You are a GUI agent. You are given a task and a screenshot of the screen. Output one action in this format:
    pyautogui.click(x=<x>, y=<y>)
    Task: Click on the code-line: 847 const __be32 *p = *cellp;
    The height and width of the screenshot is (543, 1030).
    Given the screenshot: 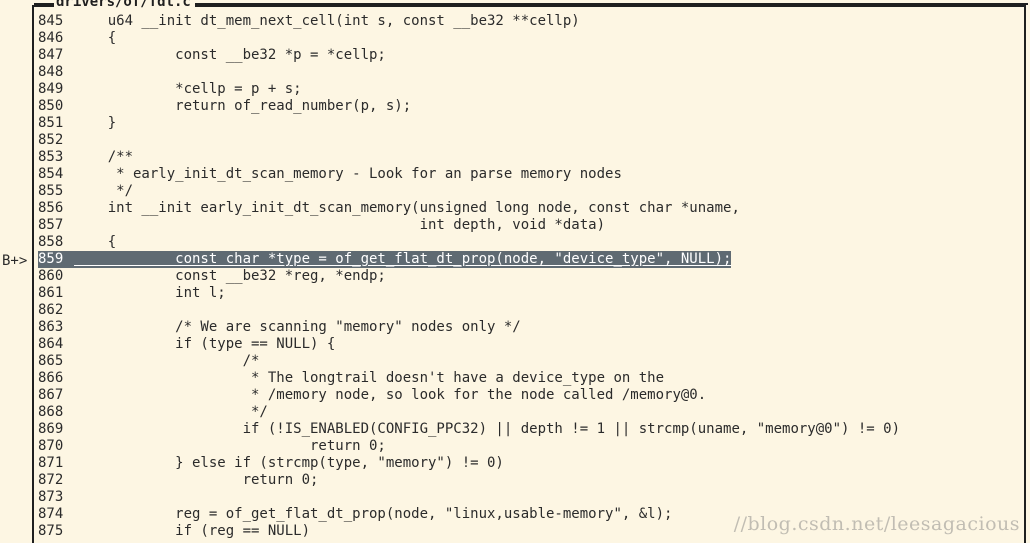 What is the action you would take?
    pyautogui.click(x=533, y=55)
    